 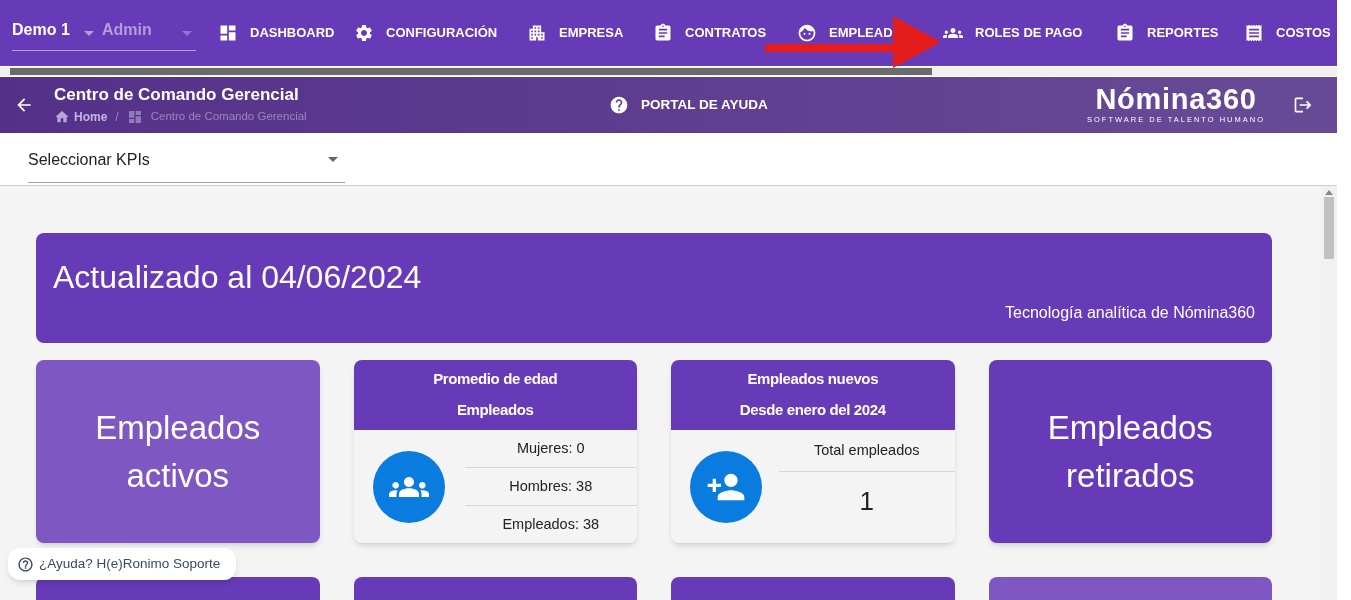 What do you see at coordinates (62, 116) in the screenshot?
I see `home-icon` at bounding box center [62, 116].